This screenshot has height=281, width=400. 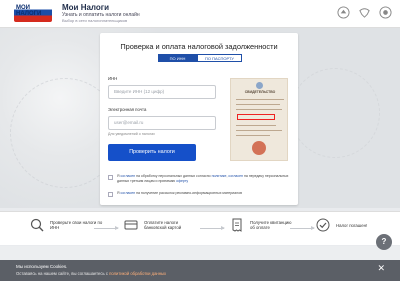 What do you see at coordinates (68, 225) in the screenshot?
I see `step-check: Проверьте свои налоги по ИНН` at bounding box center [68, 225].